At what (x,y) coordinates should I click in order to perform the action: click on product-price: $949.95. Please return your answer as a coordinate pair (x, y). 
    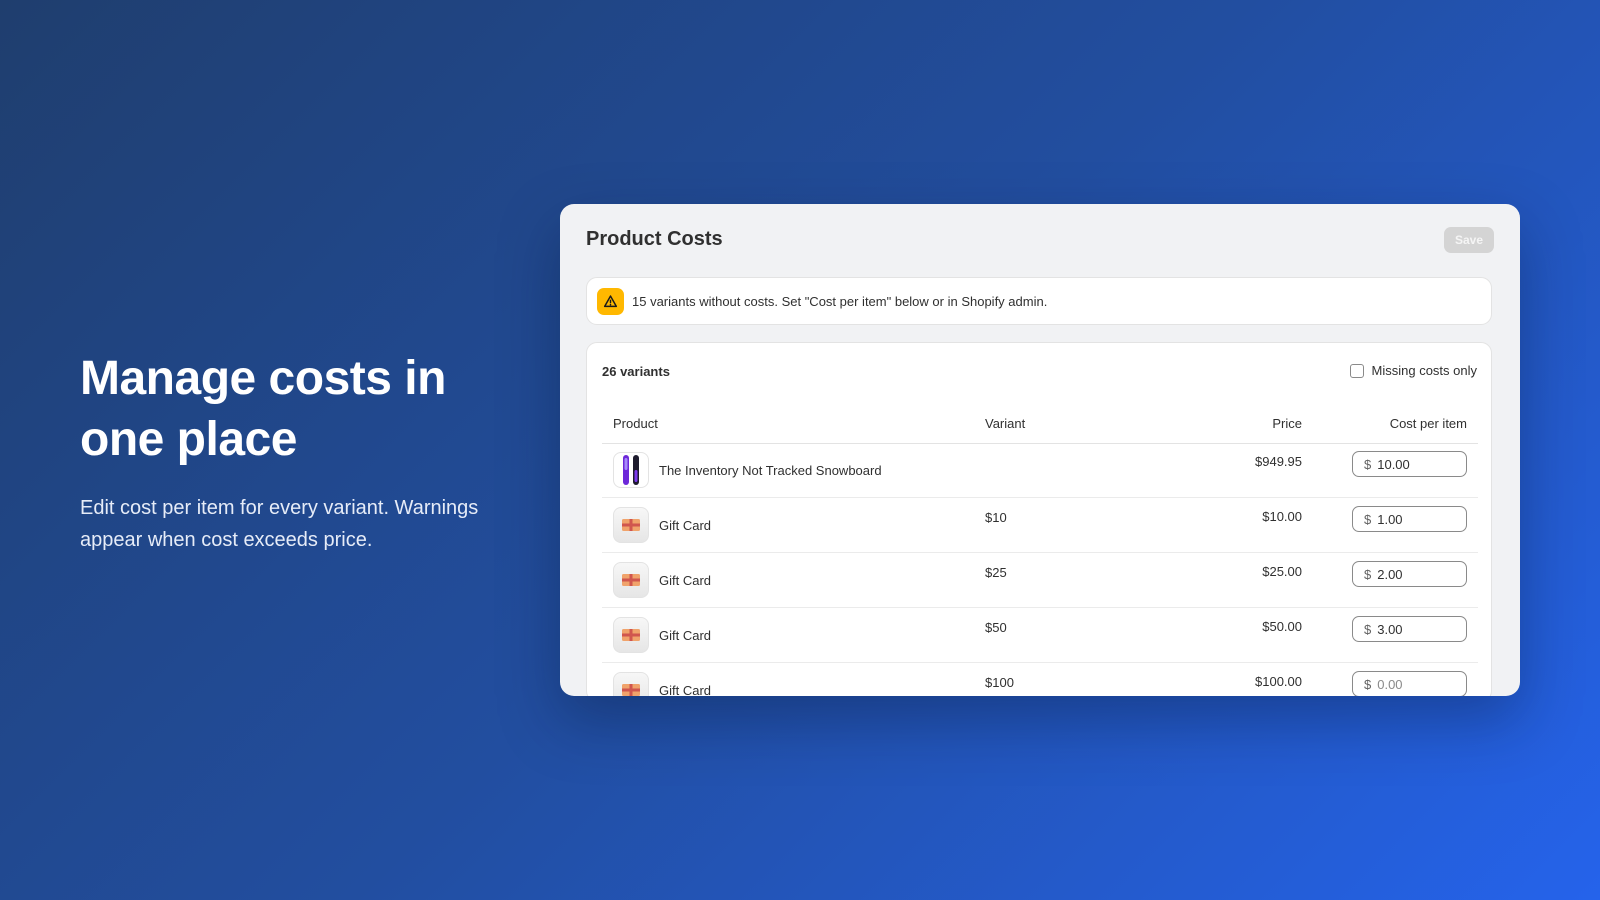
    Looking at the image, I should click on (1278, 461).